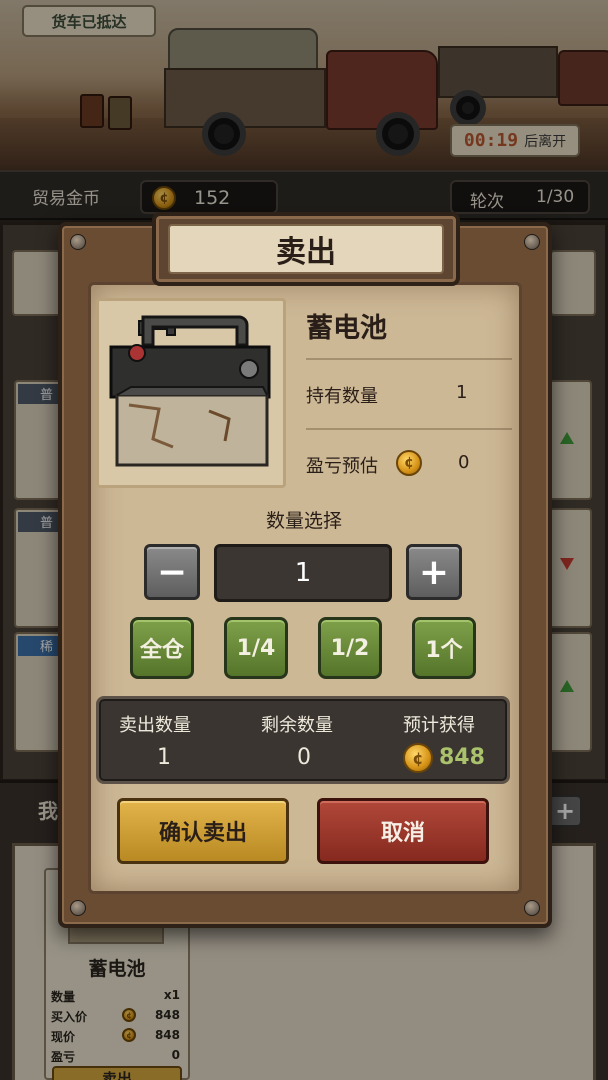  What do you see at coordinates (350, 648) in the screenshot?
I see `quick-half-button: 1/2` at bounding box center [350, 648].